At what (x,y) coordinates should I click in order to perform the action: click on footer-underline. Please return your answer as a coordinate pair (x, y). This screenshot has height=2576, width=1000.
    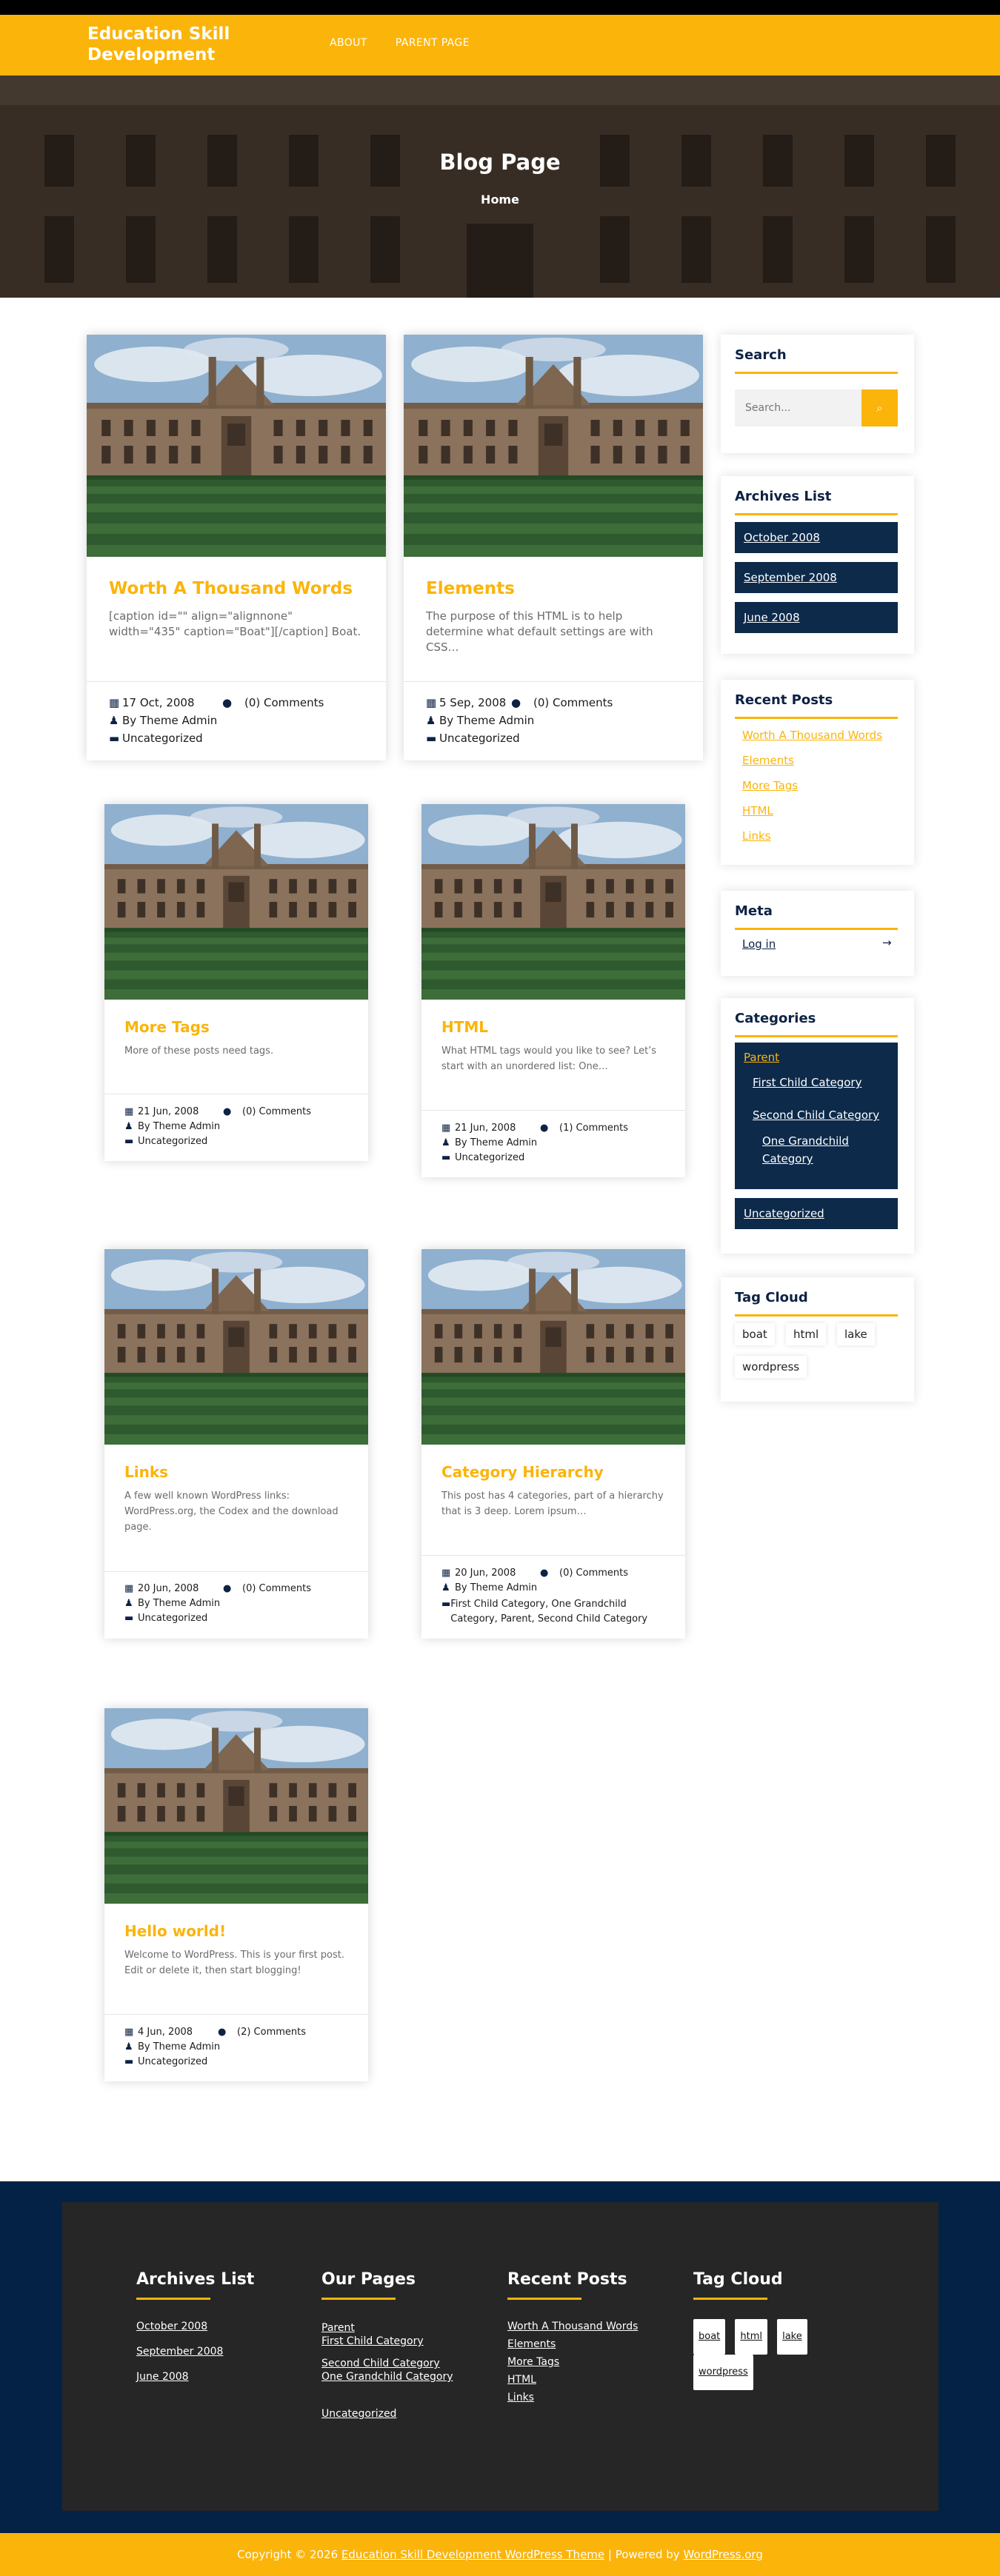
    Looking at the image, I should click on (173, 2299).